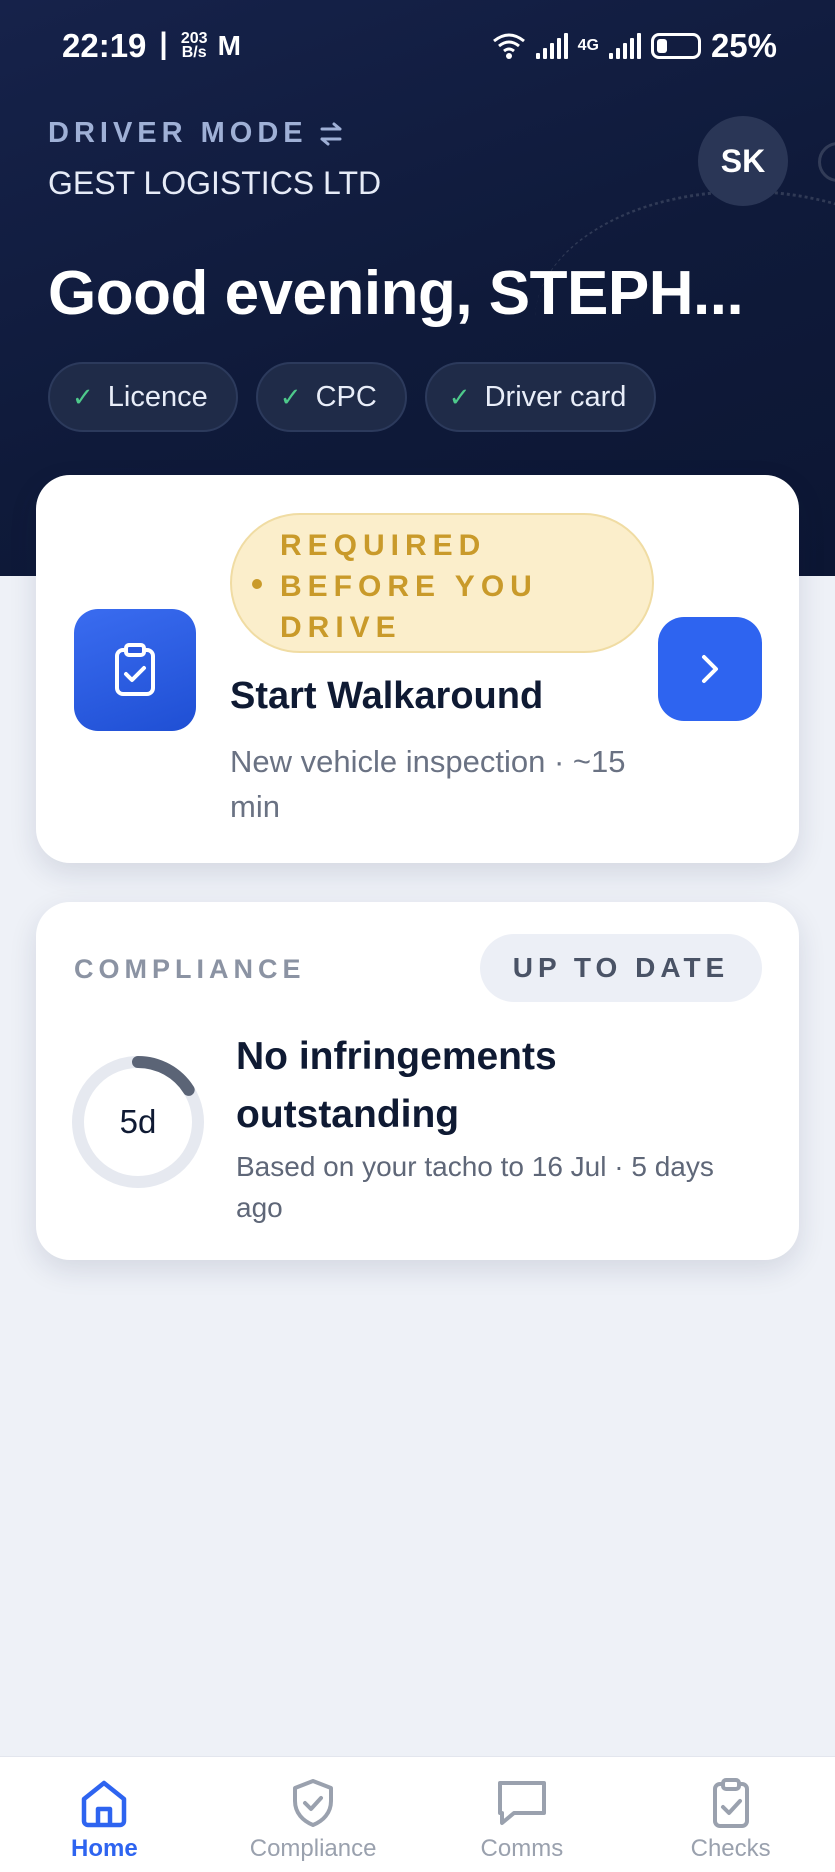 This screenshot has width=835, height=1872. What do you see at coordinates (522, 1848) in the screenshot?
I see `nav-label: Comms` at bounding box center [522, 1848].